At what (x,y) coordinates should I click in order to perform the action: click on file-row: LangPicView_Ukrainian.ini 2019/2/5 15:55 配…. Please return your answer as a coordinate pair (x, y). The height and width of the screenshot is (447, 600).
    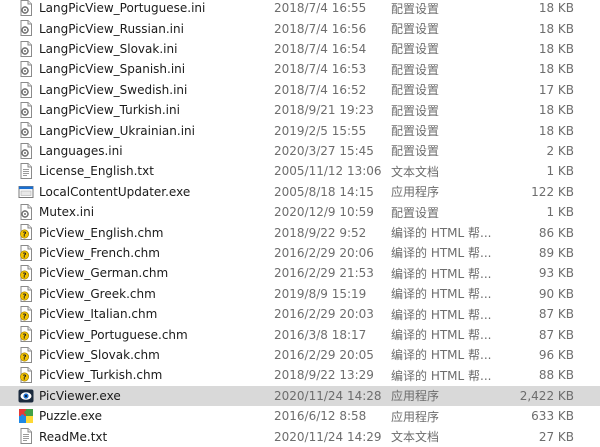
    Looking at the image, I should click on (300, 130).